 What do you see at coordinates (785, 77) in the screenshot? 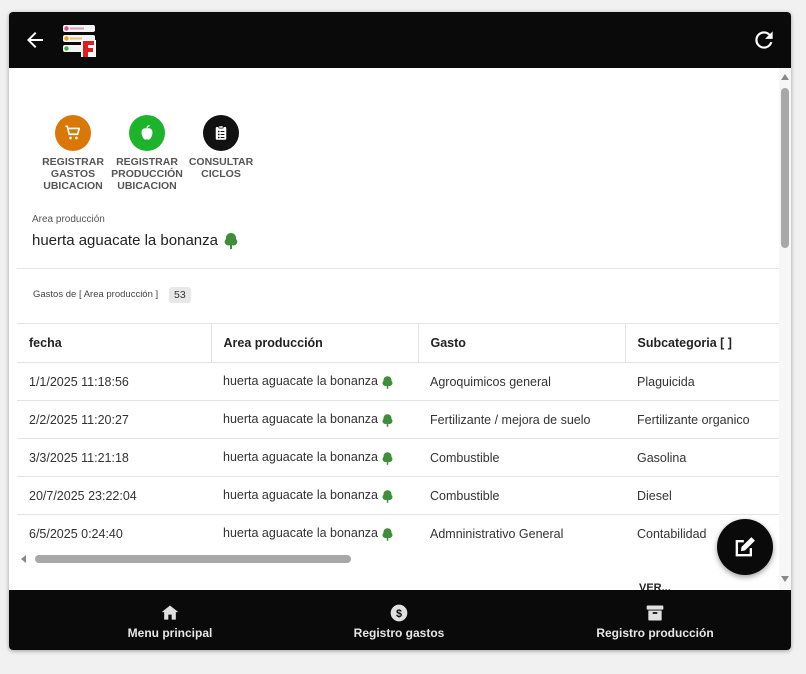
I see `scroll-up-icon` at bounding box center [785, 77].